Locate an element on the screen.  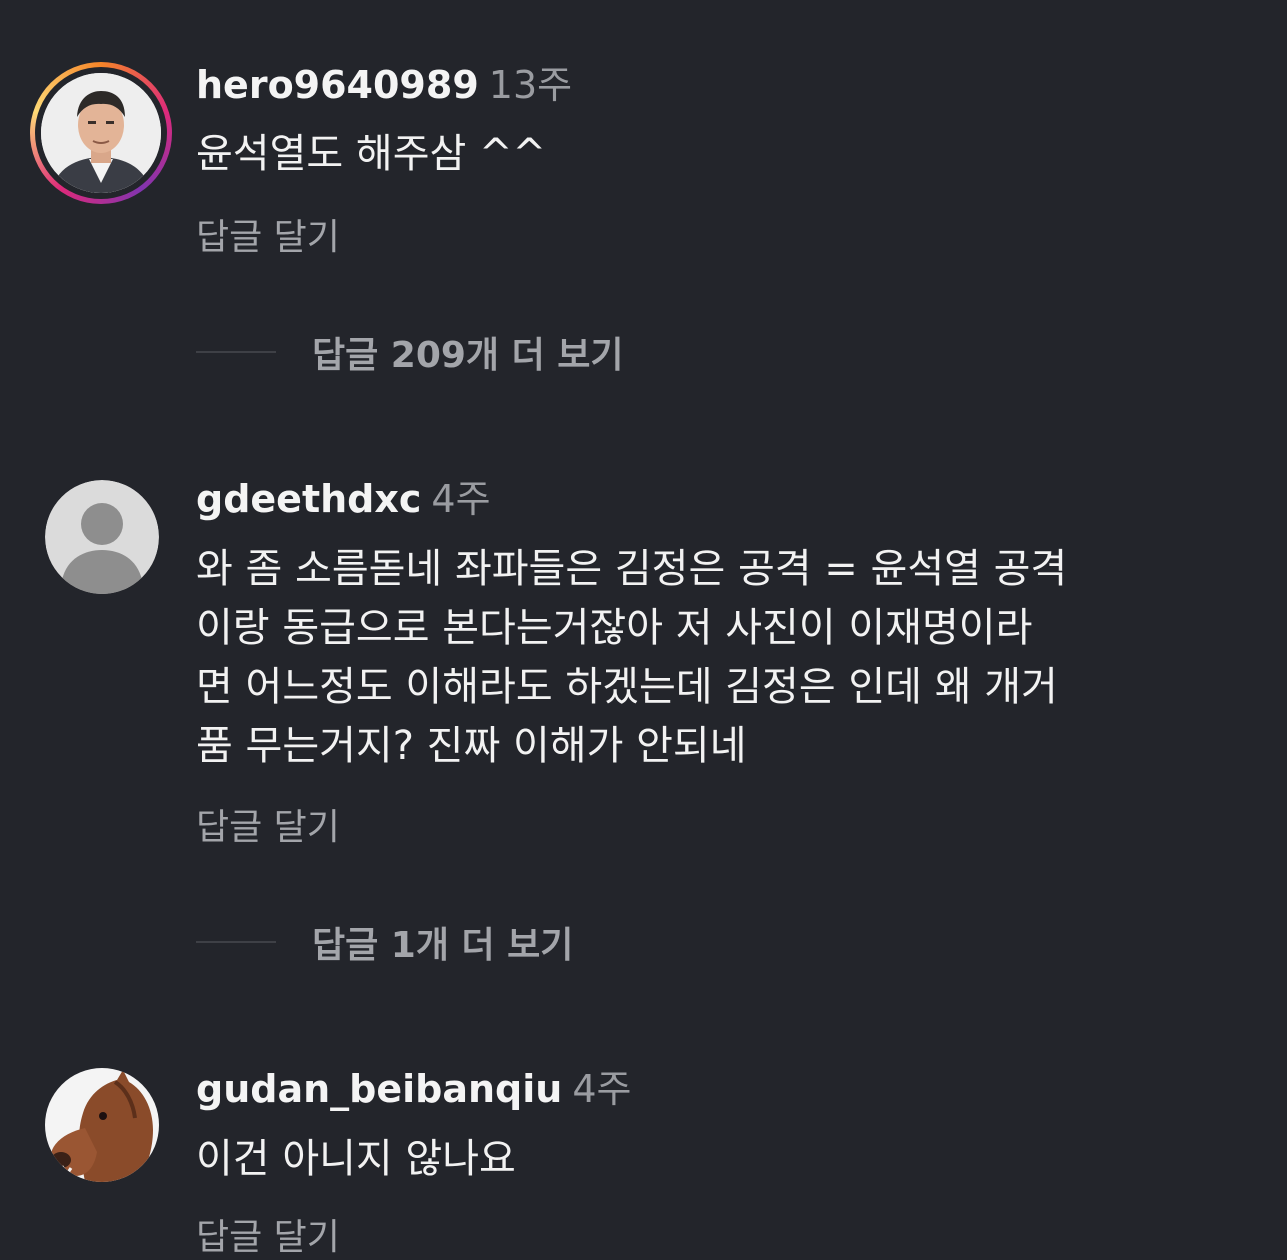
view-more-replies: 답글 209개 더 보기 is located at coordinates (409, 353).